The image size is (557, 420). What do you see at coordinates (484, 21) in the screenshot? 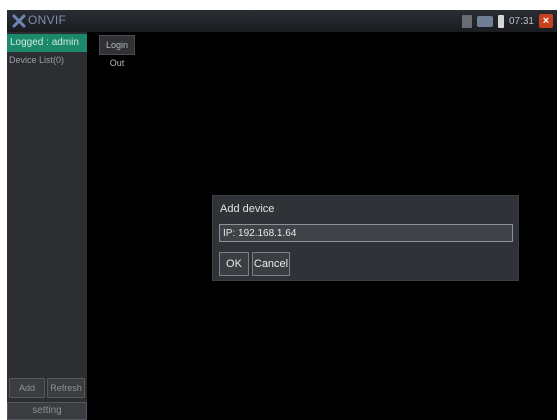
I see `network-icon` at bounding box center [484, 21].